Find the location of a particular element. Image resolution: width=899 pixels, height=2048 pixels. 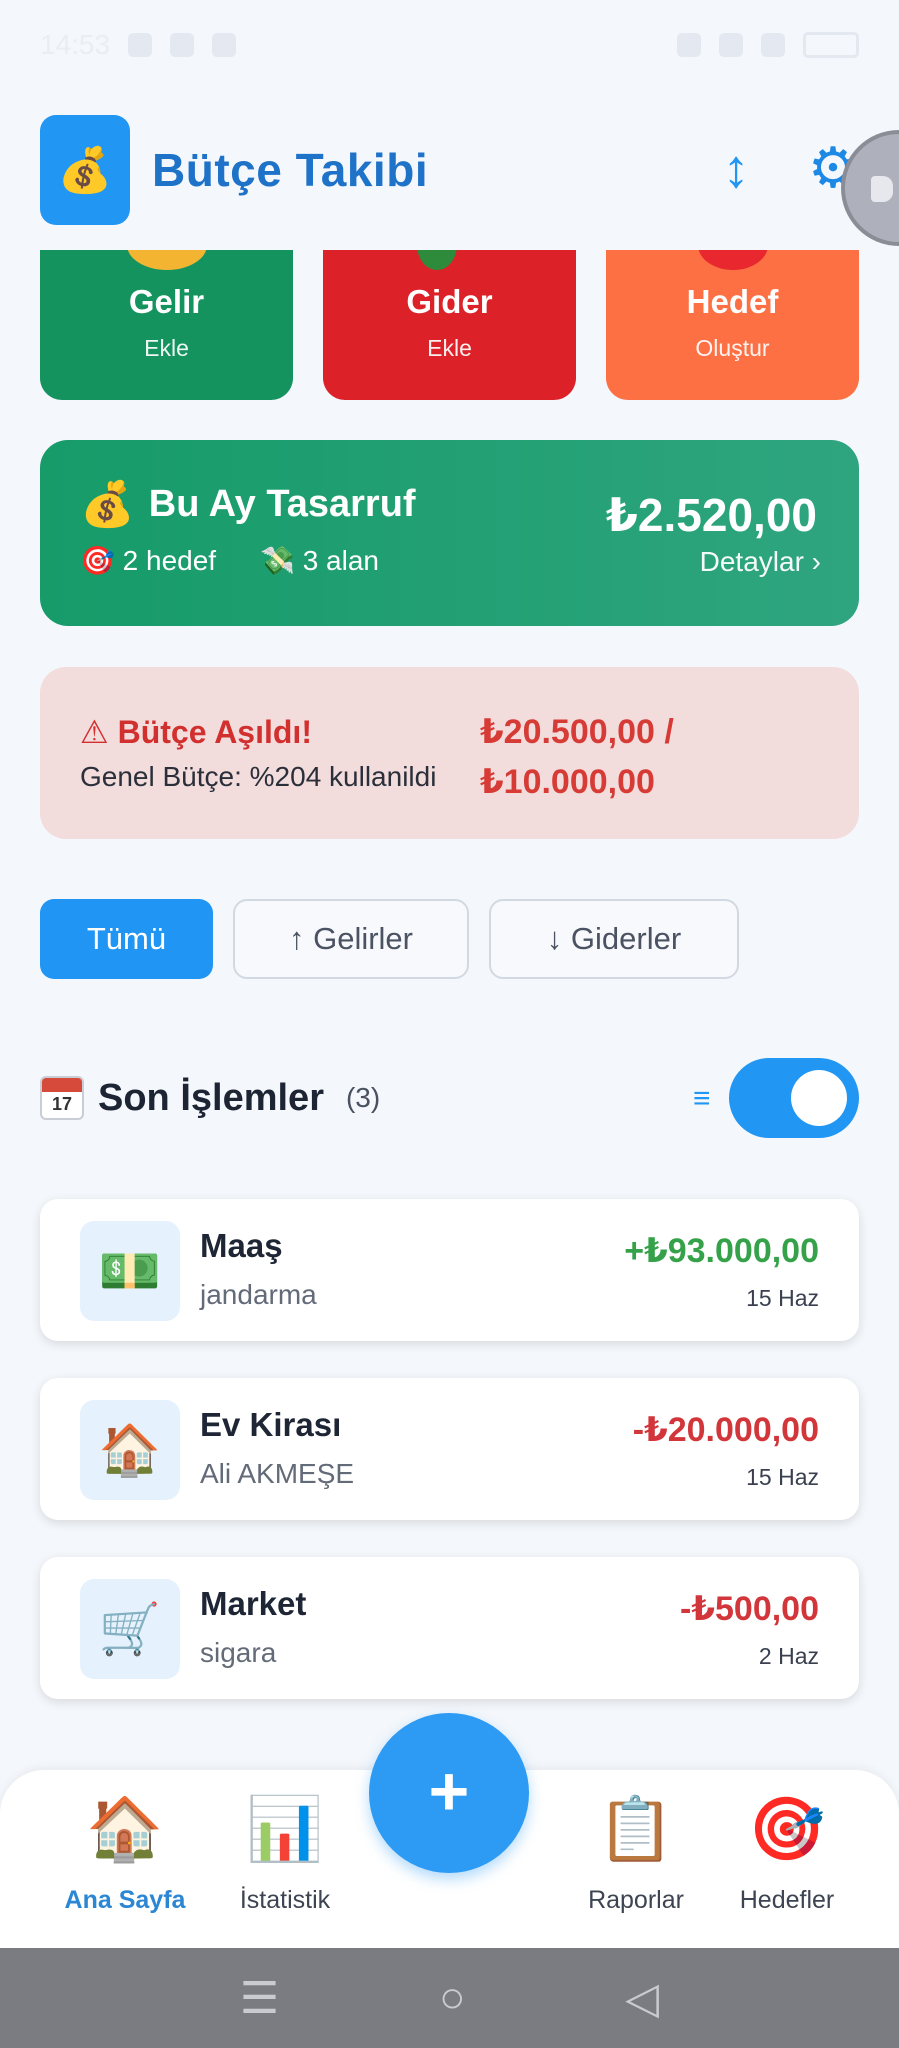

app-title: Bütçe Takibi is located at coordinates (290, 170).